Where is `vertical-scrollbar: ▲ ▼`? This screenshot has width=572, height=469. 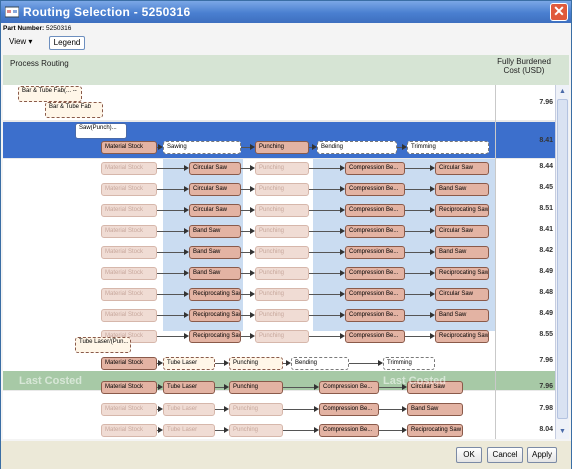
vertical-scrollbar: ▲ ▼ is located at coordinates (562, 262).